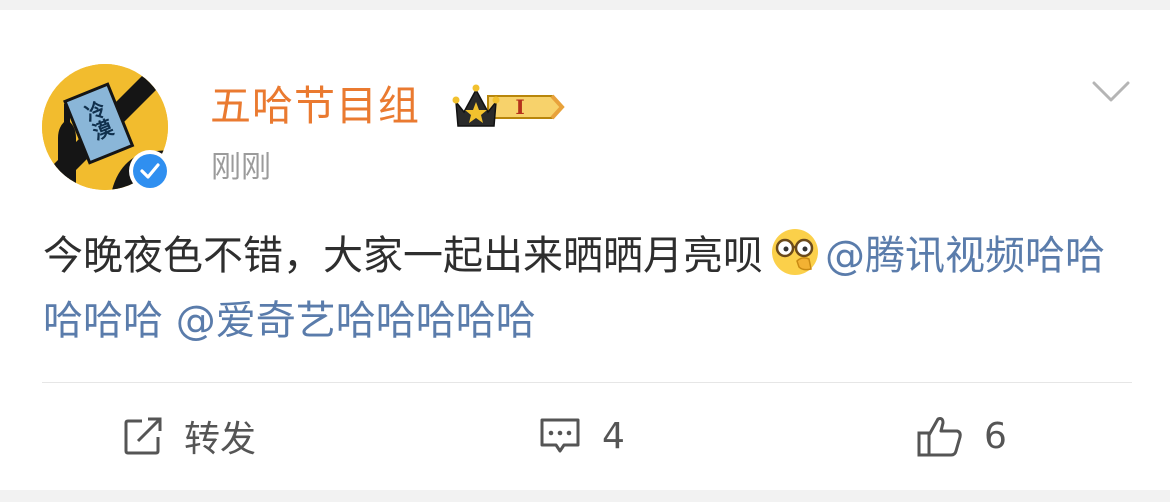  Describe the element at coordinates (1111, 94) in the screenshot. I see `chevron-down-icon` at that location.